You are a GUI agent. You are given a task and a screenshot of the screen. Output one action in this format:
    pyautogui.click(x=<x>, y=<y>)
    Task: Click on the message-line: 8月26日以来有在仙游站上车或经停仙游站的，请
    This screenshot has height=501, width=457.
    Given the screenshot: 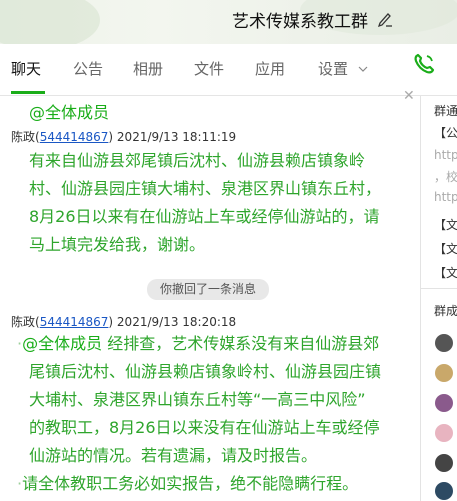 What is the action you would take?
    pyautogui.click(x=204, y=216)
    